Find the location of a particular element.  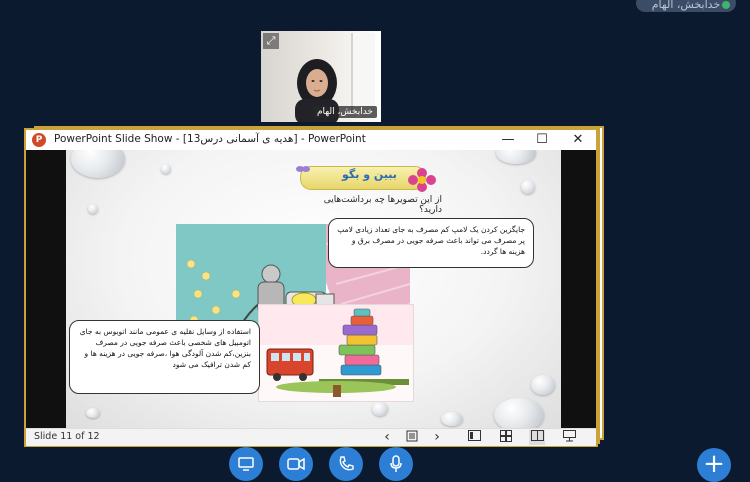

online-status-icon is located at coordinates (726, 5).